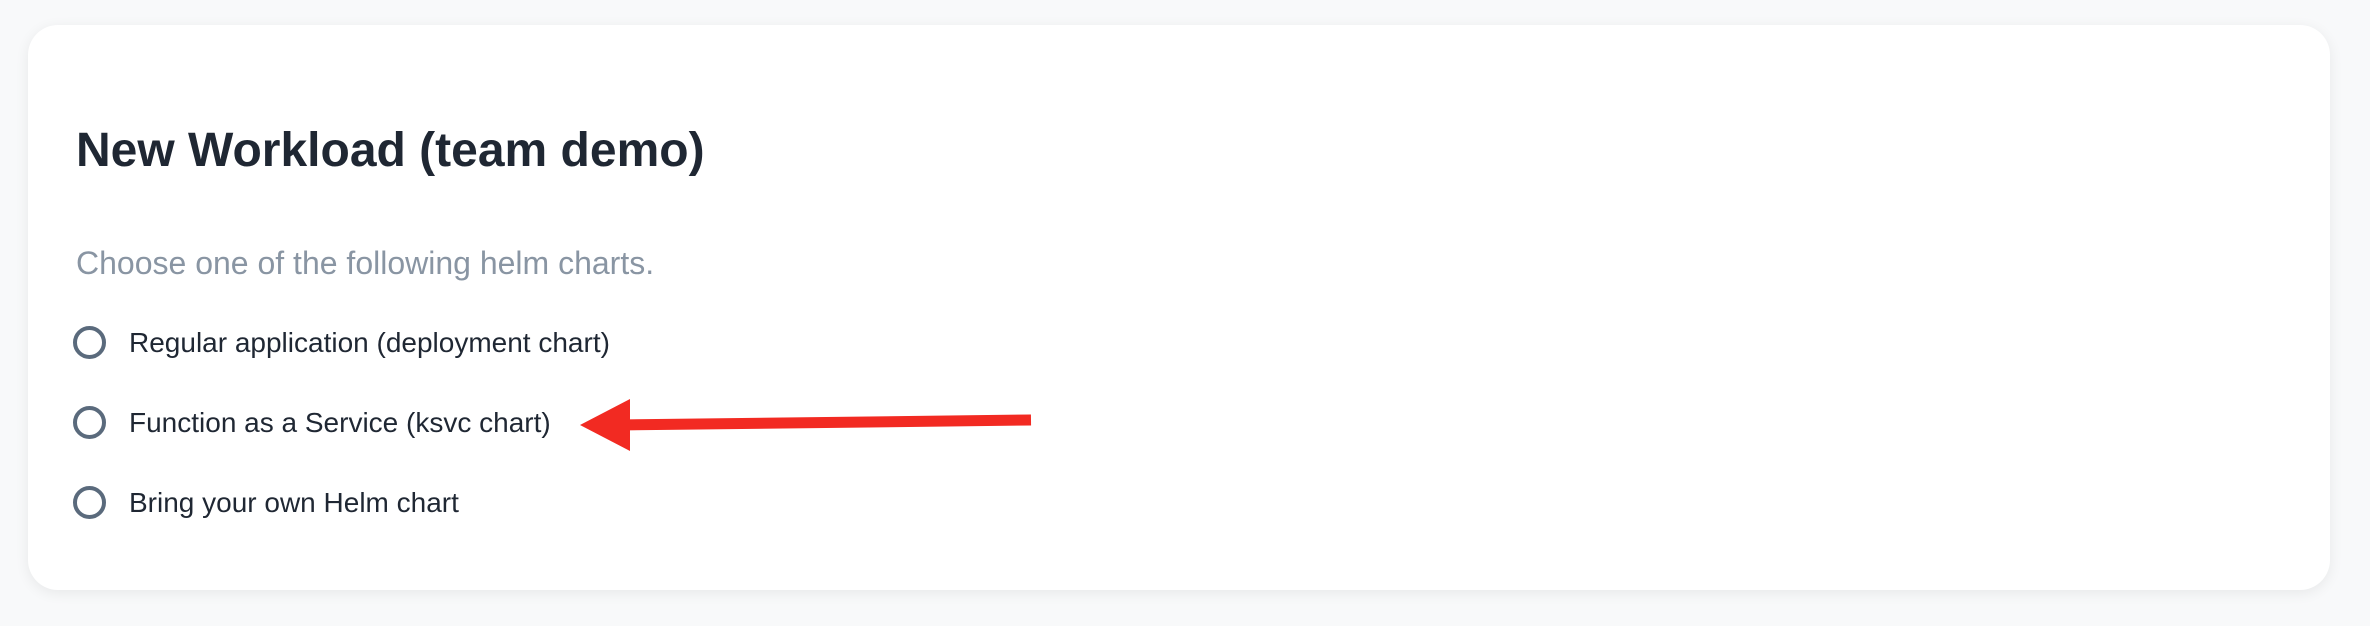 Image resolution: width=2370 pixels, height=626 pixels. I want to click on radio-own-helm-chart, so click(89, 502).